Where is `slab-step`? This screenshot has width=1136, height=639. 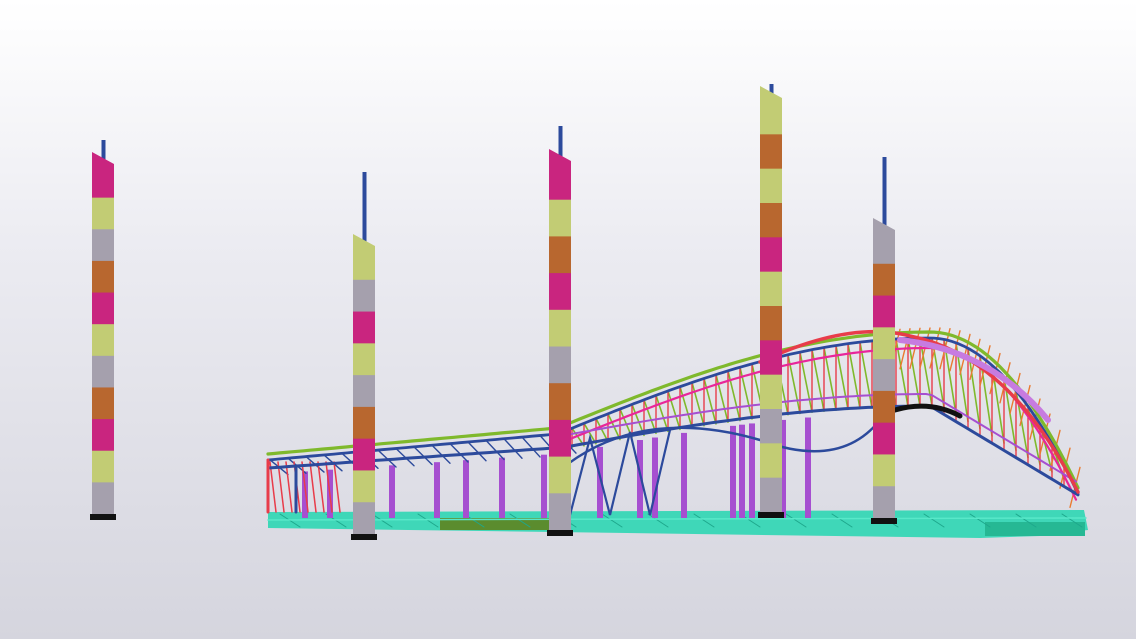
slab-step is located at coordinates (1035, 529).